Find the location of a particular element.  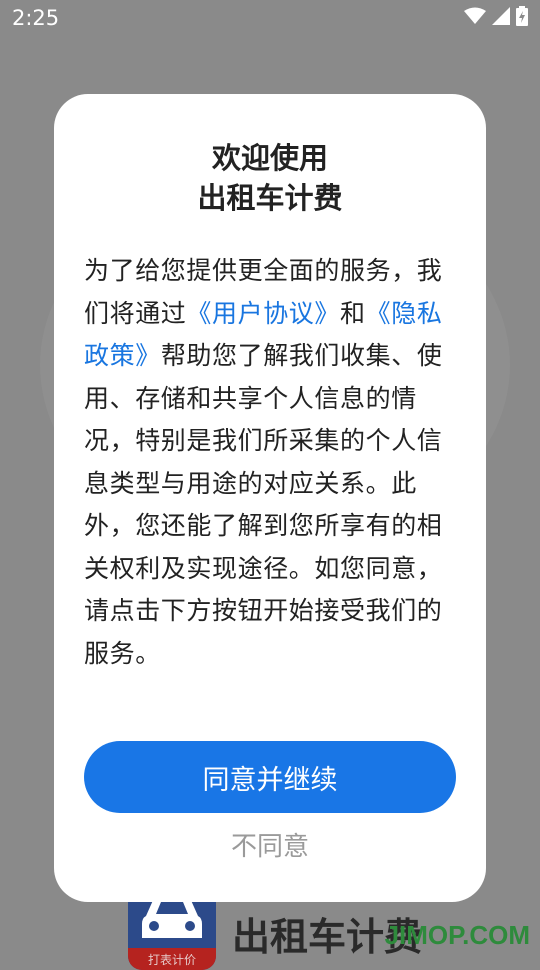

agree-continue-button: 同意并继续 is located at coordinates (270, 777).